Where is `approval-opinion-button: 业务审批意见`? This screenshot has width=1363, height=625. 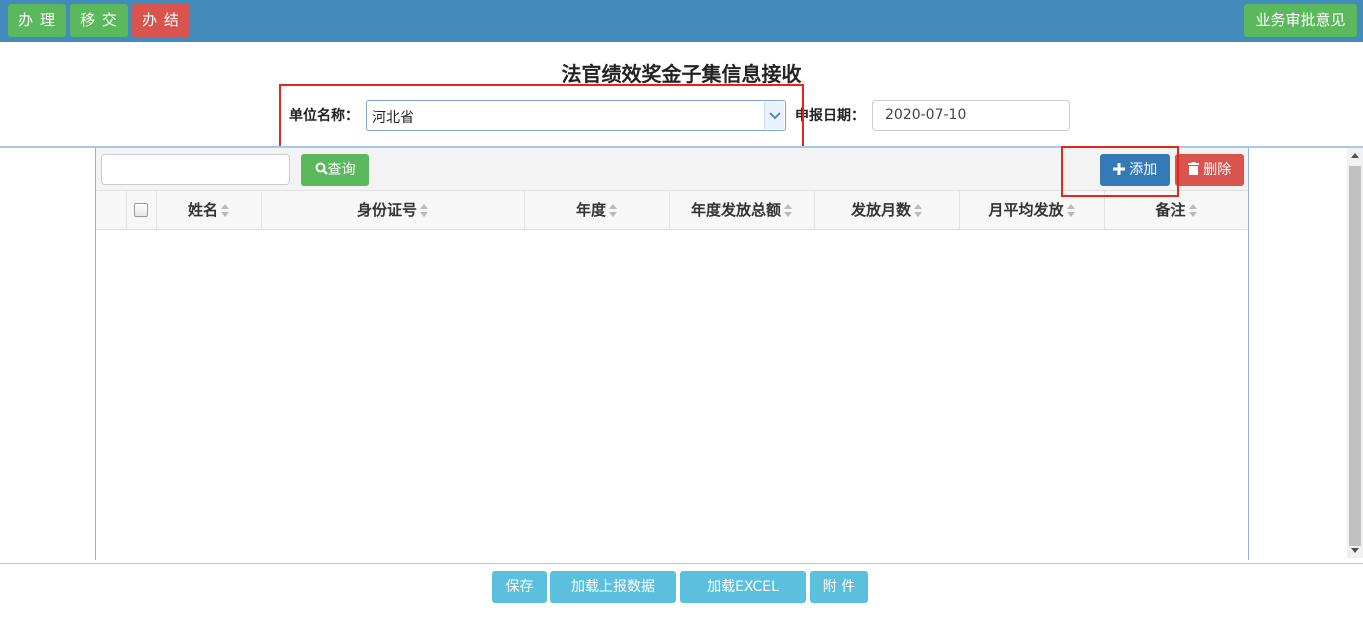 approval-opinion-button: 业务审批意见 is located at coordinates (1300, 20).